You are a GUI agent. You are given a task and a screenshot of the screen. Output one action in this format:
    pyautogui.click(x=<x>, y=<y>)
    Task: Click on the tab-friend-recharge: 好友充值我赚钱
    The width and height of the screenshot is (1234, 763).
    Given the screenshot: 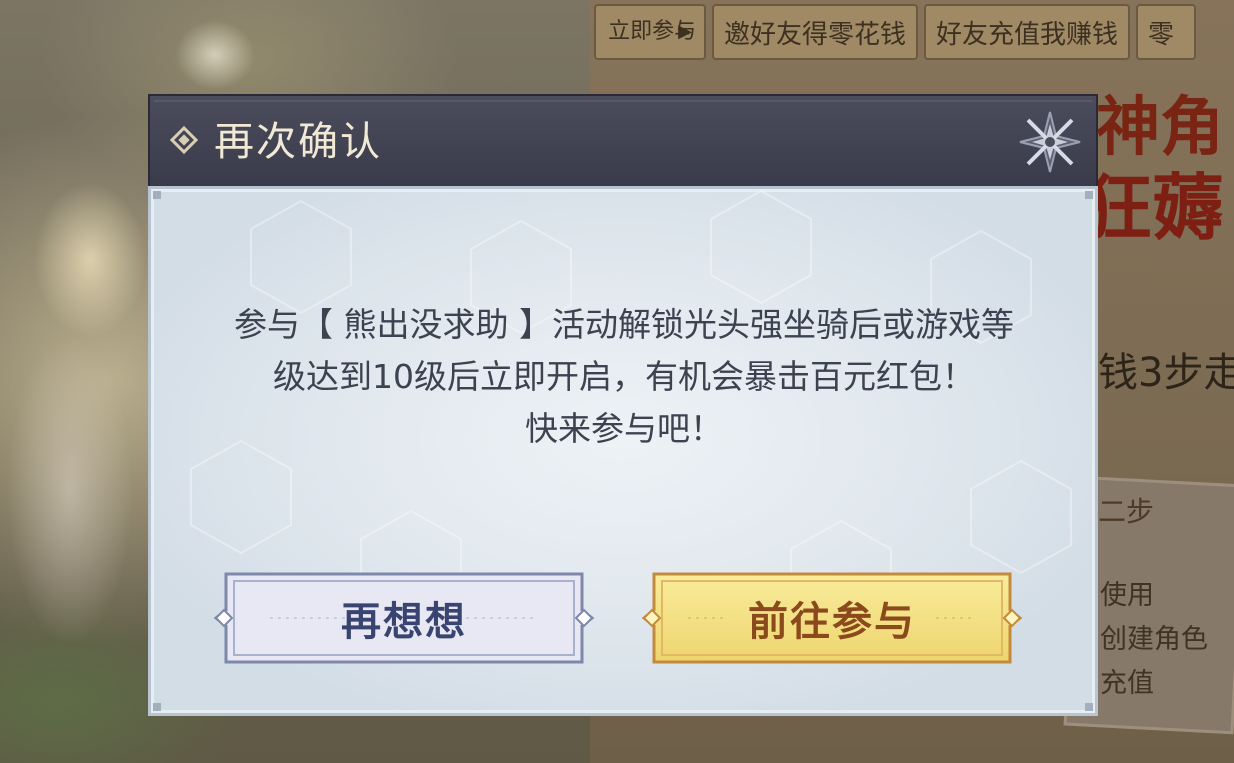 What is the action you would take?
    pyautogui.click(x=1027, y=32)
    